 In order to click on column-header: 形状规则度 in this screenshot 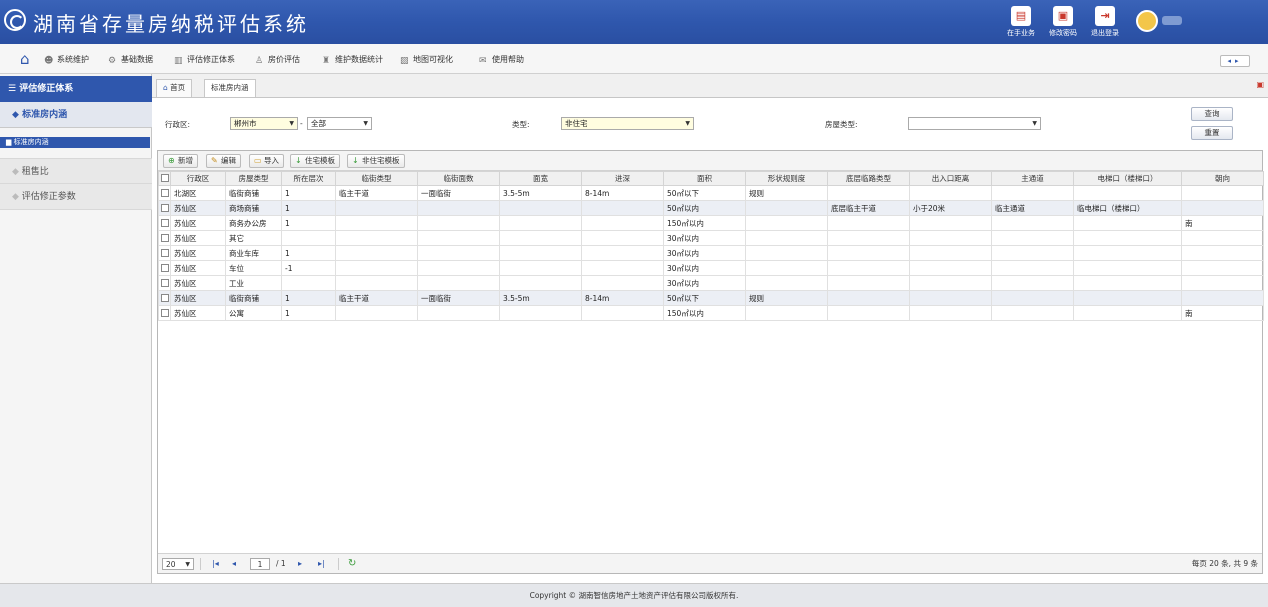, I will do `click(786, 178)`.